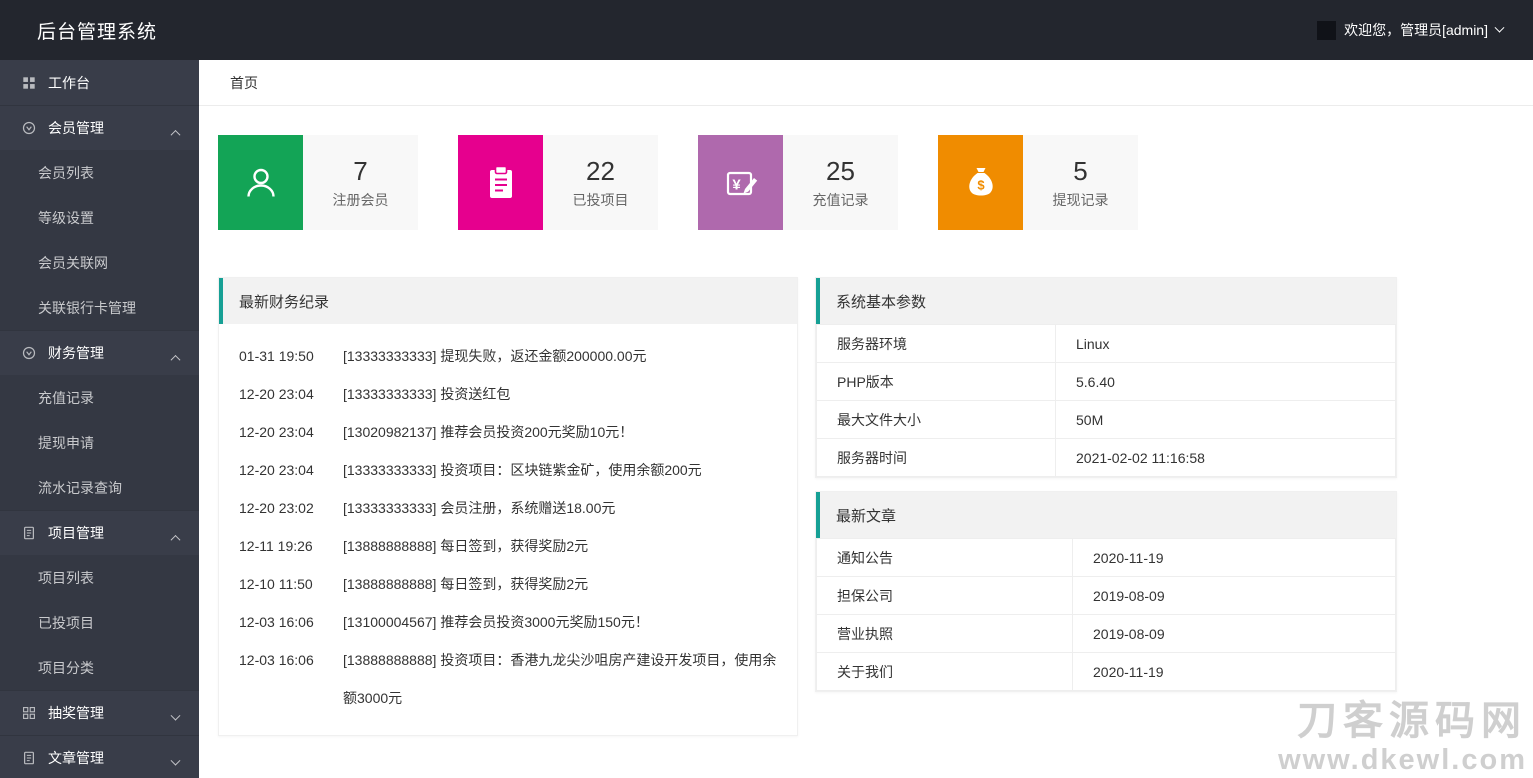 Image resolution: width=1533 pixels, height=778 pixels. I want to click on table-row: 通知公告 2020-11-19, so click(1106, 557).